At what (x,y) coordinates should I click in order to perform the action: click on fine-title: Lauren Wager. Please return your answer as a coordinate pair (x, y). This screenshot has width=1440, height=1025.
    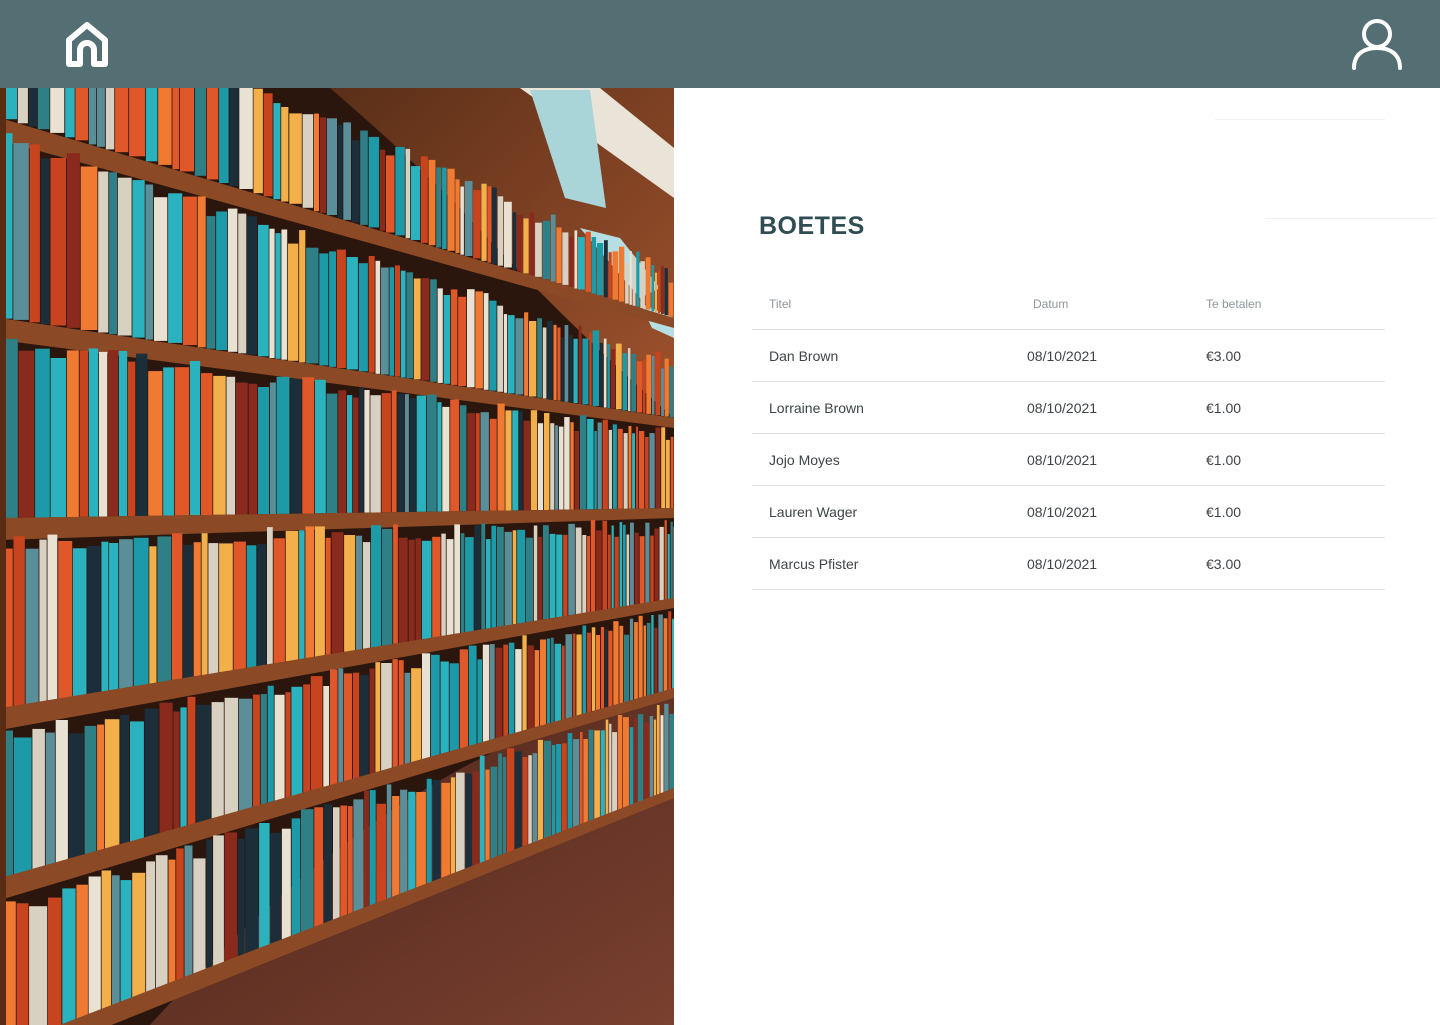
    Looking at the image, I should click on (889, 511).